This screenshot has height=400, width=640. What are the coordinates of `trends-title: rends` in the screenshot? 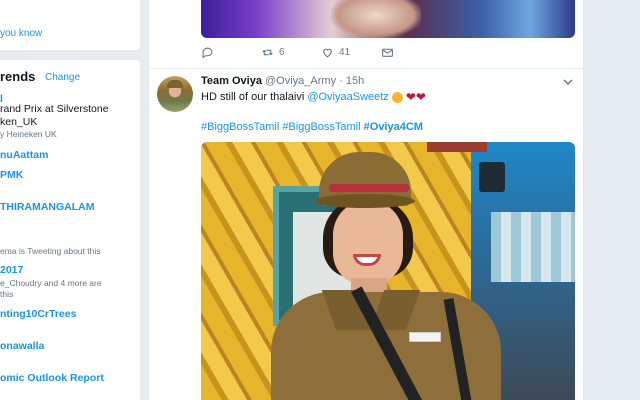 It's located at (18, 76).